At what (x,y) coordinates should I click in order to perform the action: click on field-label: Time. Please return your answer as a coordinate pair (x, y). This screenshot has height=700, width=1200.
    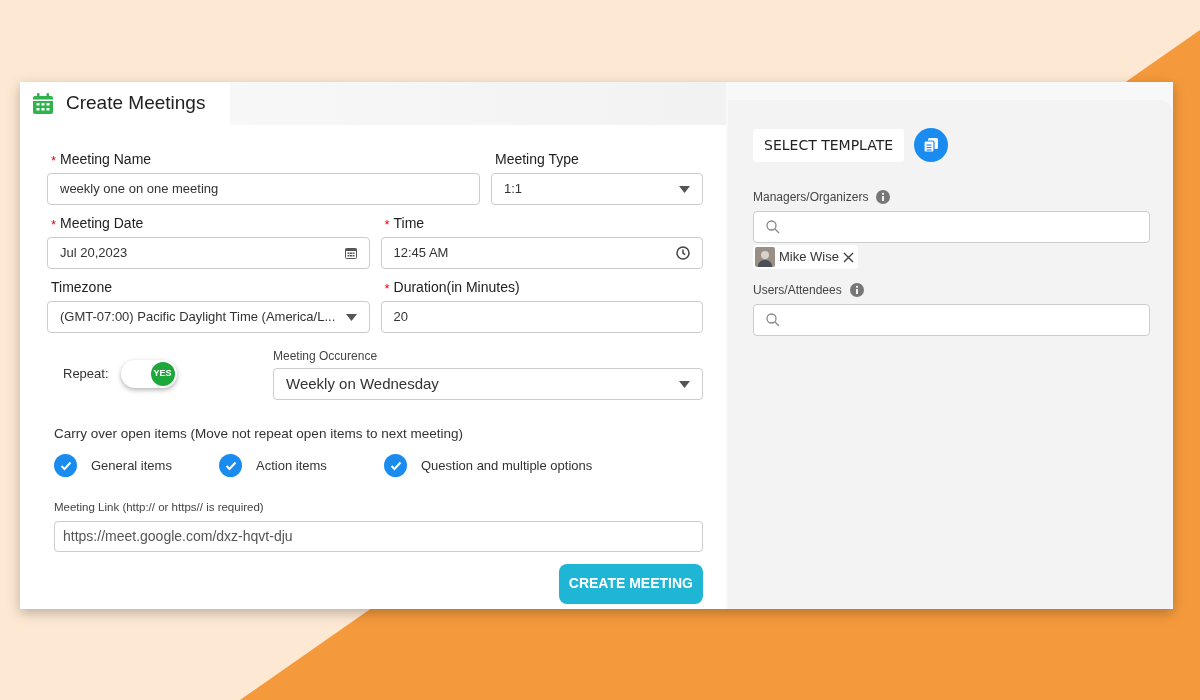
    Looking at the image, I should click on (409, 223).